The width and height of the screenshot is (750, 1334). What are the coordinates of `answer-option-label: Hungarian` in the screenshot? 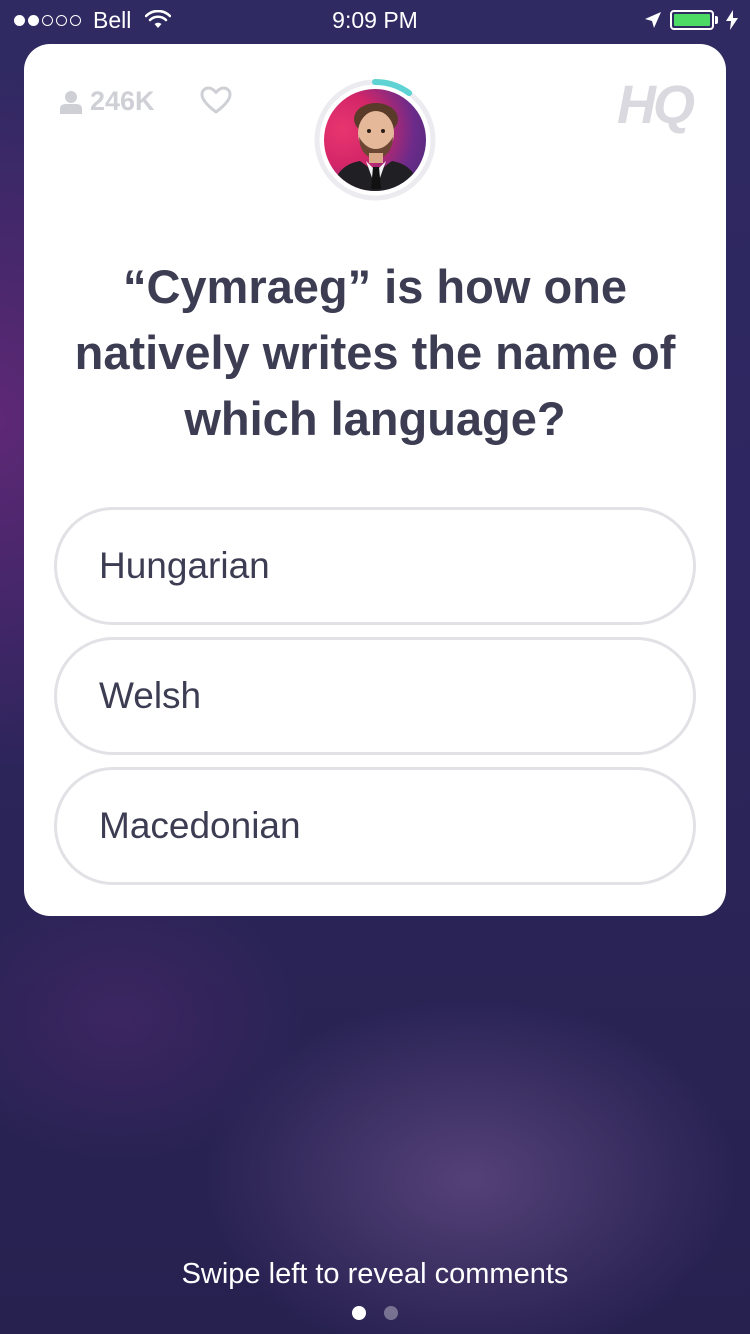 It's located at (184, 565).